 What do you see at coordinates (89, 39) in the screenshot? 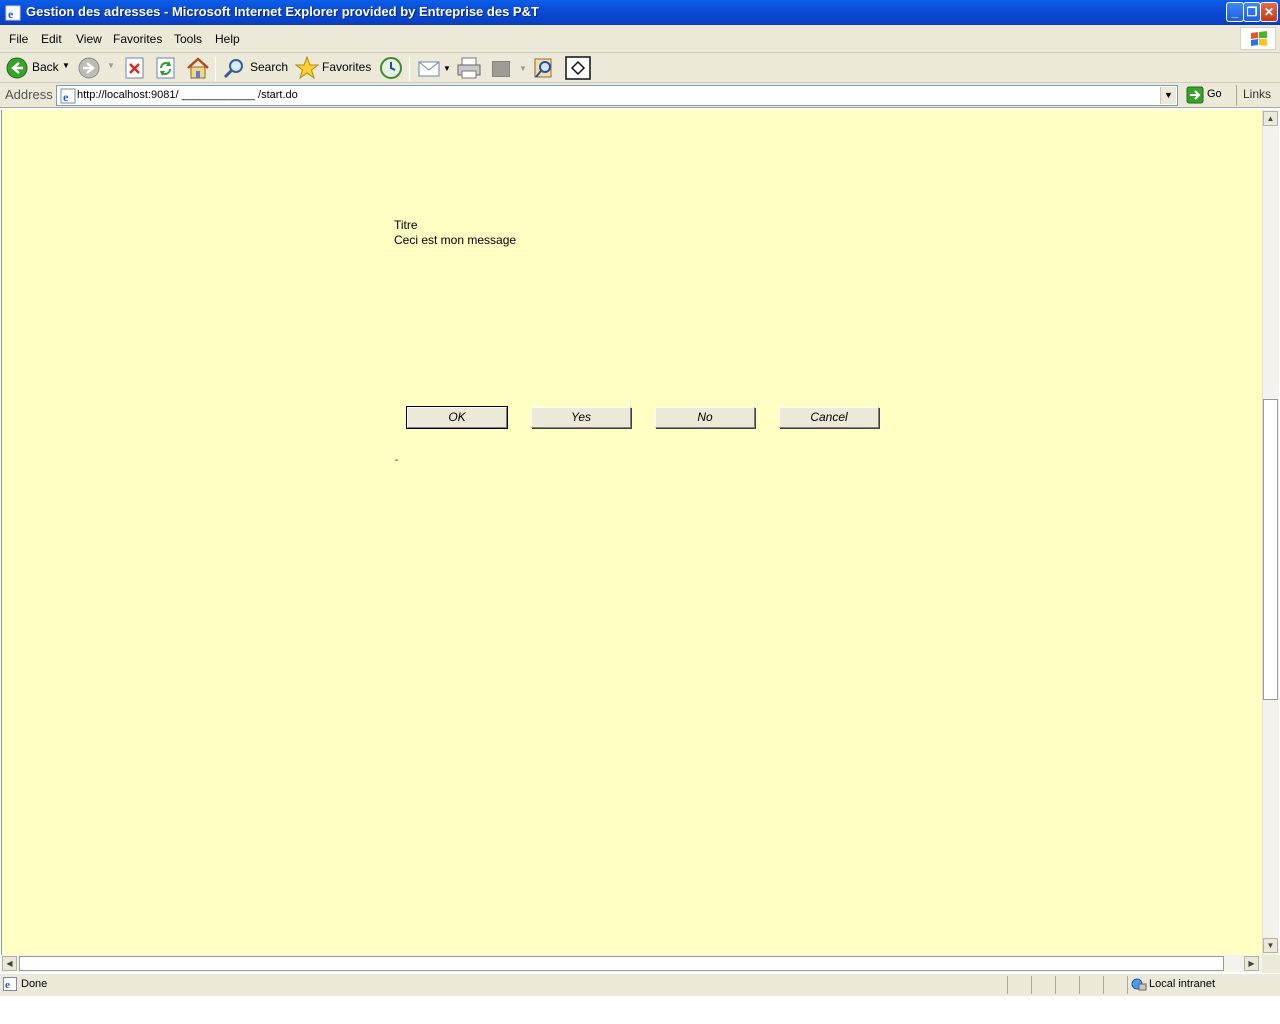
I see `menu-view: View` at bounding box center [89, 39].